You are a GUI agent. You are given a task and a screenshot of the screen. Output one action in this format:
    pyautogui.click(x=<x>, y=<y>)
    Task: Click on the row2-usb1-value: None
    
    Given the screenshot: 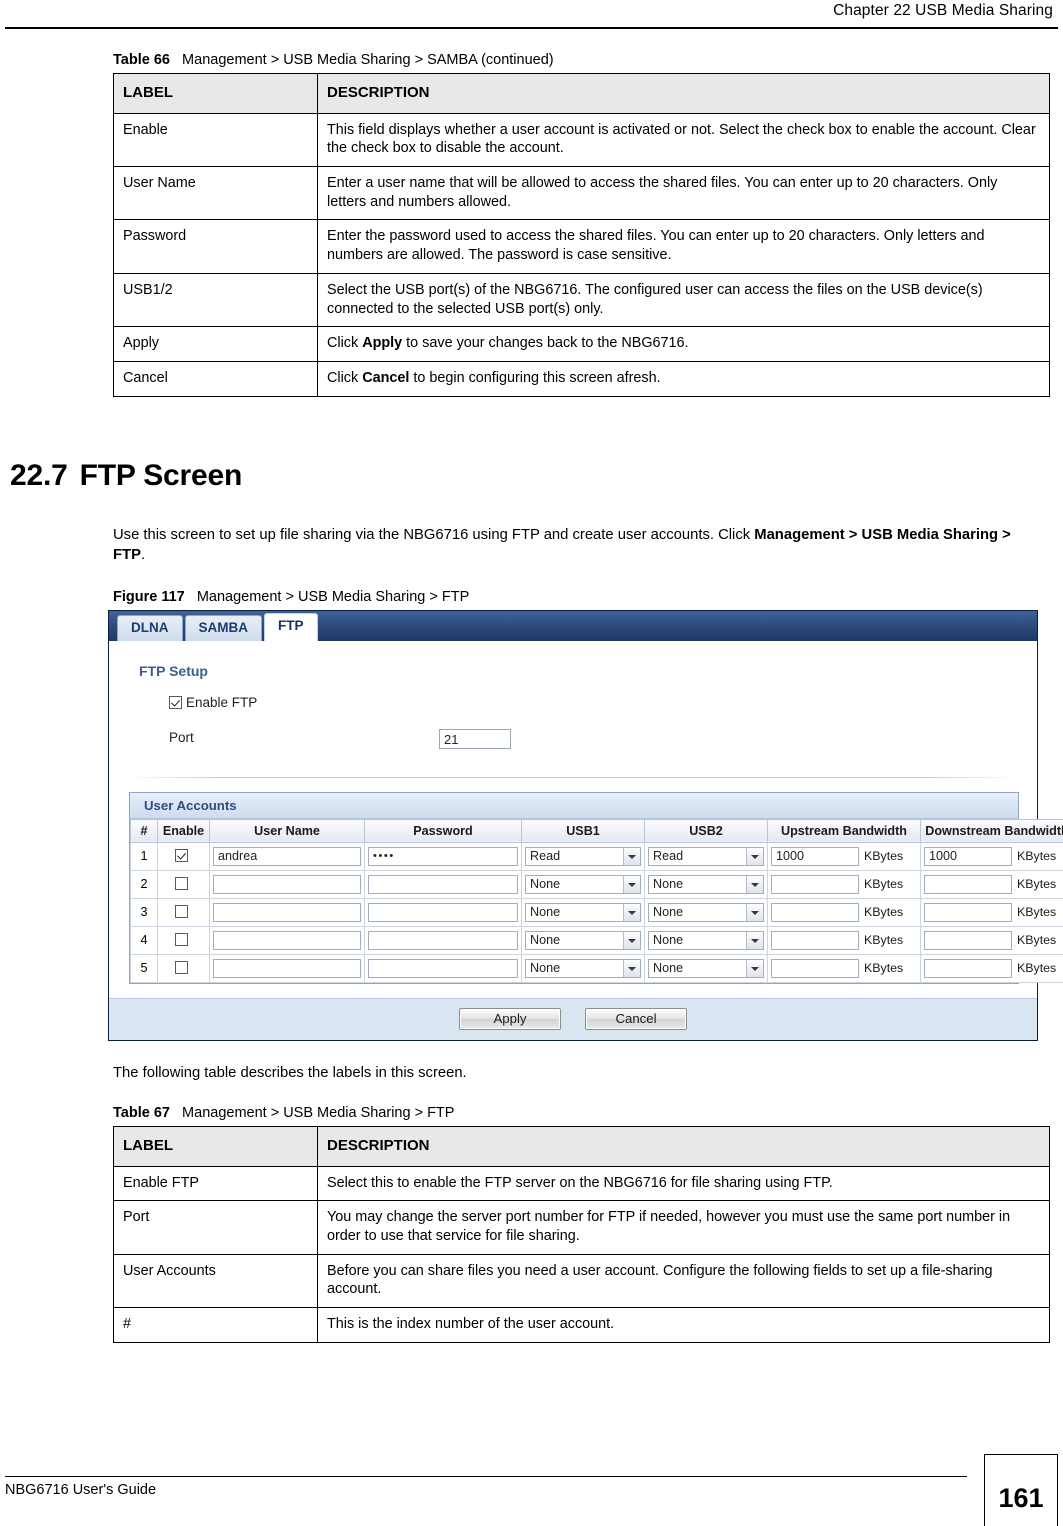 What is the action you would take?
    pyautogui.click(x=545, y=884)
    